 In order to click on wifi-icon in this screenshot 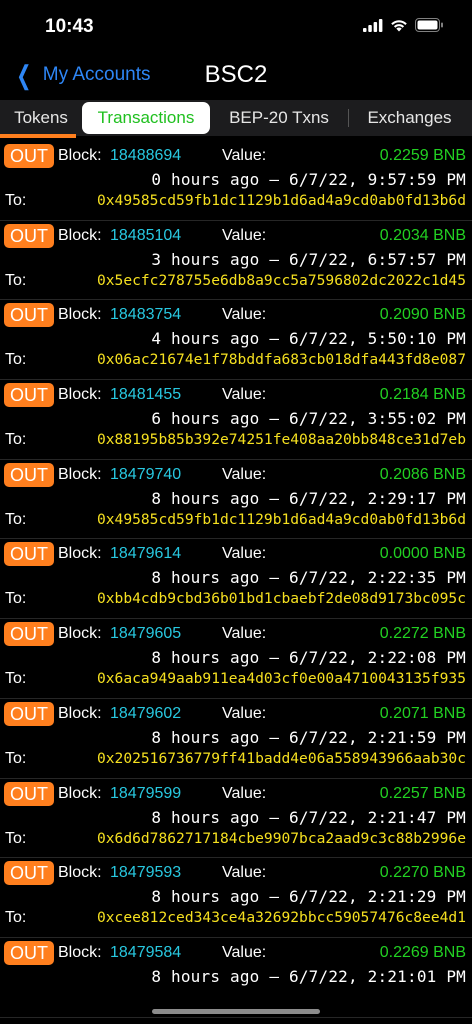, I will do `click(399, 25)`.